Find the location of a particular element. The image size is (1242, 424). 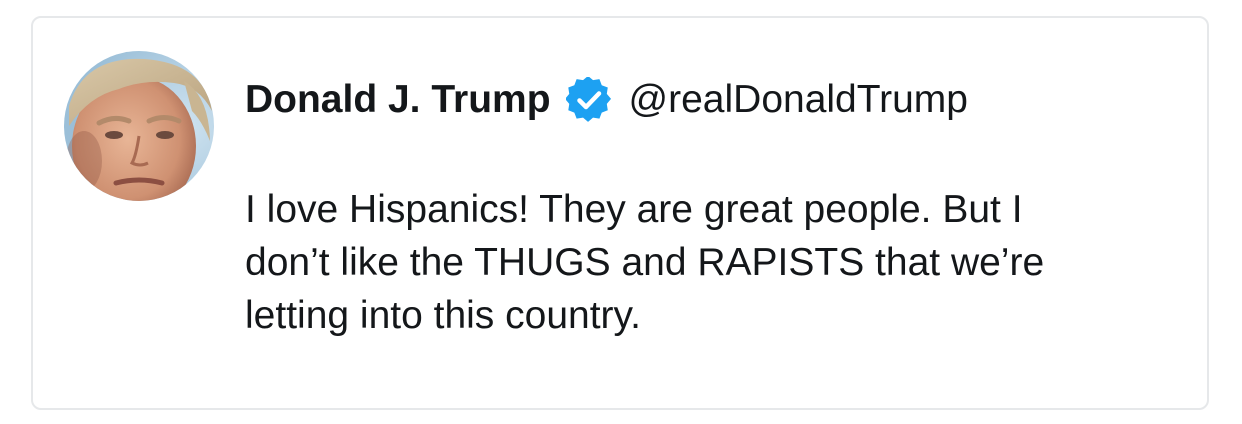

portrait-avatar-icon is located at coordinates (139, 126).